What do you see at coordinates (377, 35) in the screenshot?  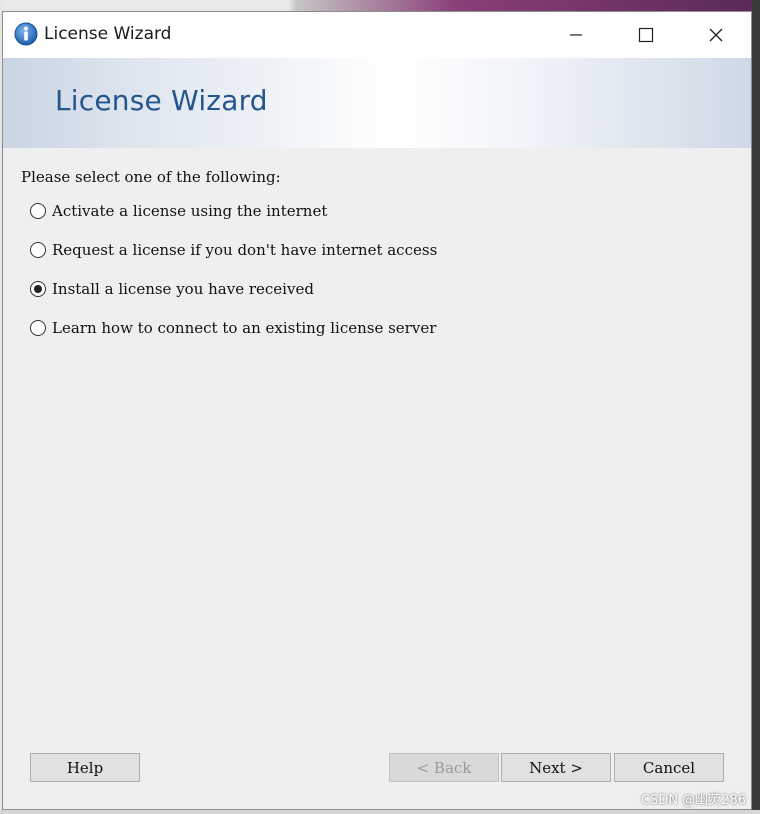 I see `title-bar: License Wizard` at bounding box center [377, 35].